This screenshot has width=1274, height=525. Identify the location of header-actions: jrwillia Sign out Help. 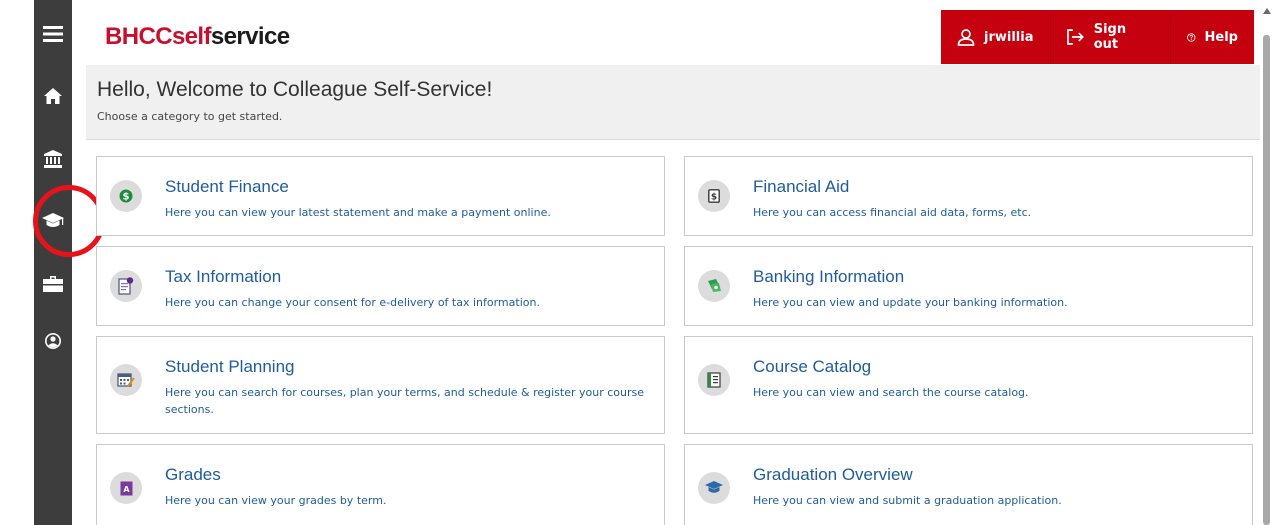
(1097, 37).